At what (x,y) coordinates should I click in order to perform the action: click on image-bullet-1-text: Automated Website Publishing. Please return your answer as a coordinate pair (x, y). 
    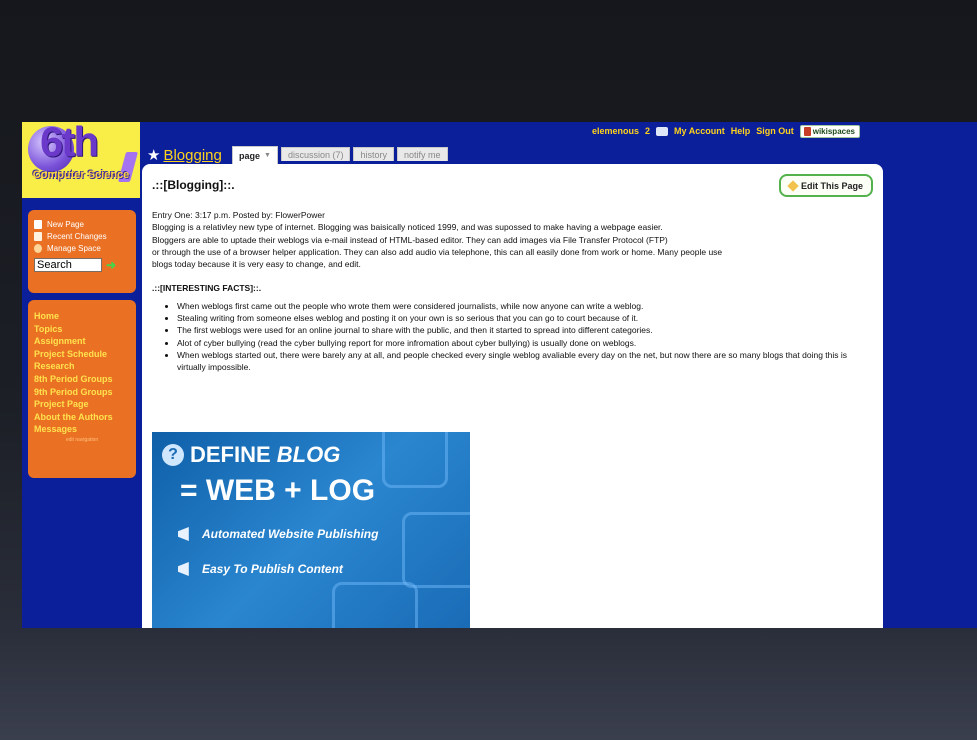
    Looking at the image, I should click on (290, 534).